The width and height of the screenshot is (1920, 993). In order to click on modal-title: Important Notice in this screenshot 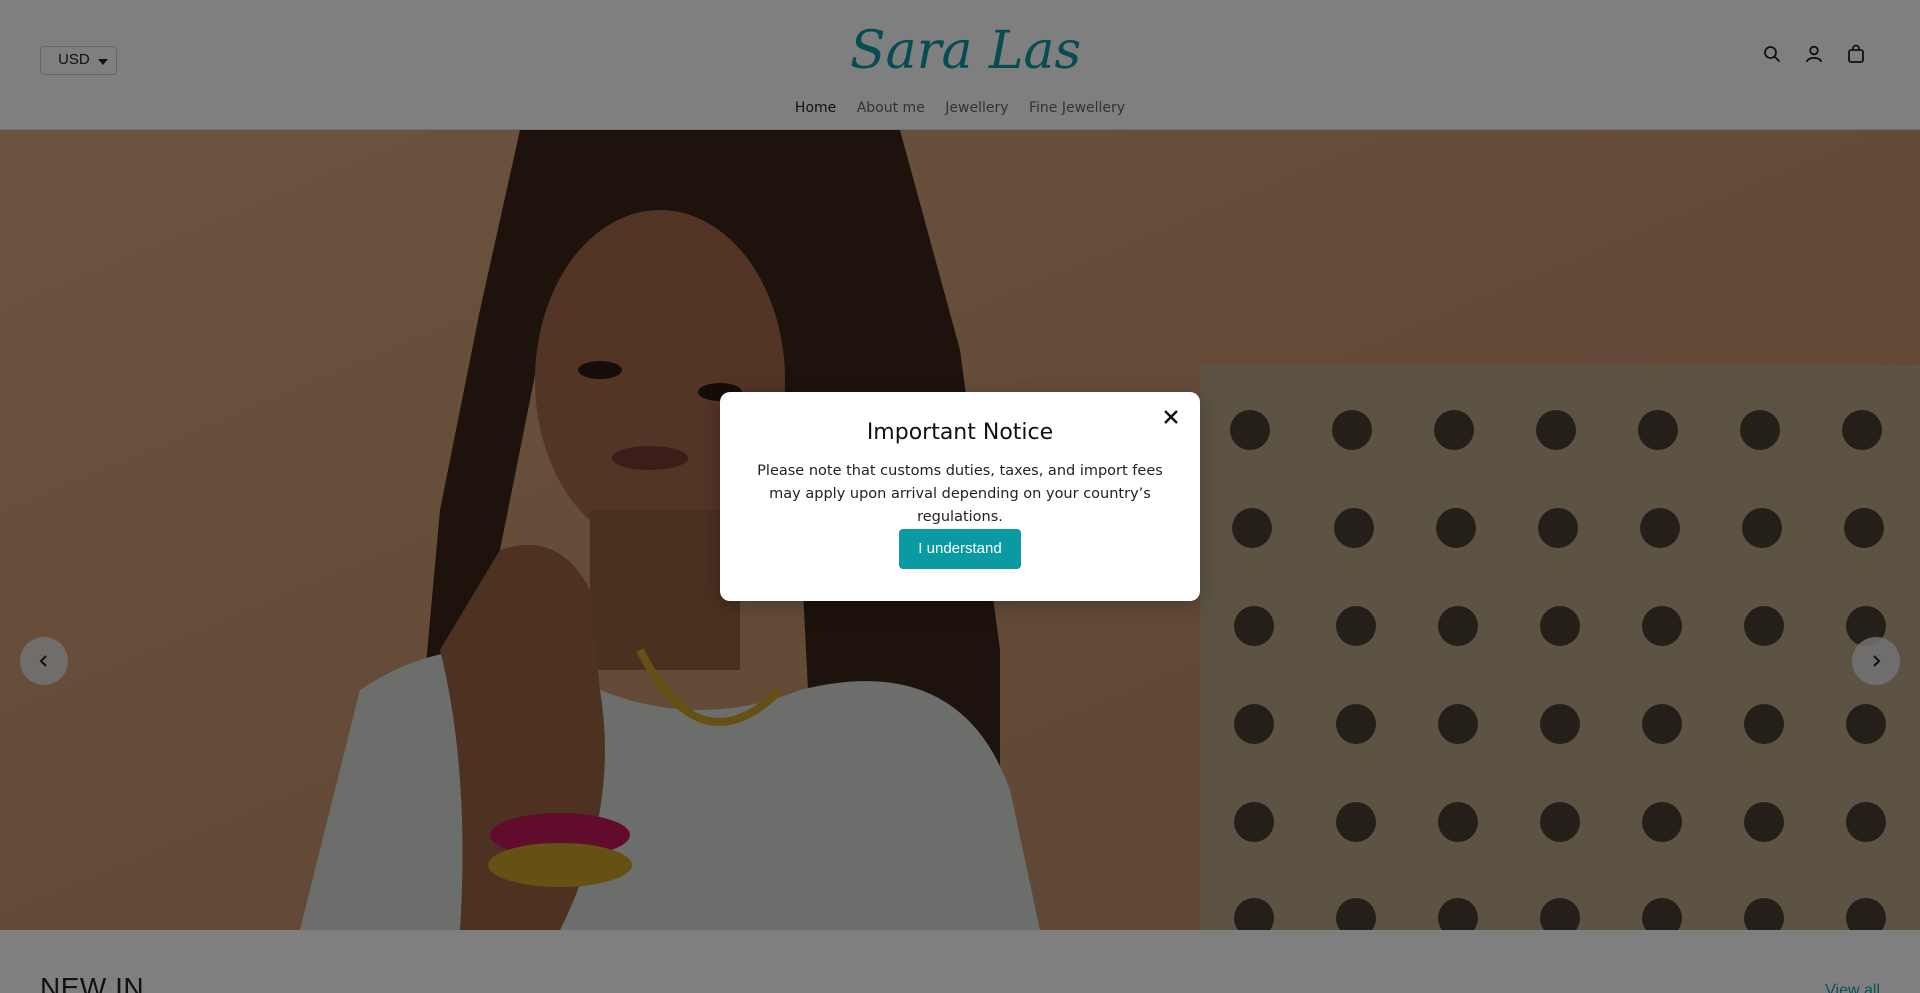, I will do `click(960, 432)`.